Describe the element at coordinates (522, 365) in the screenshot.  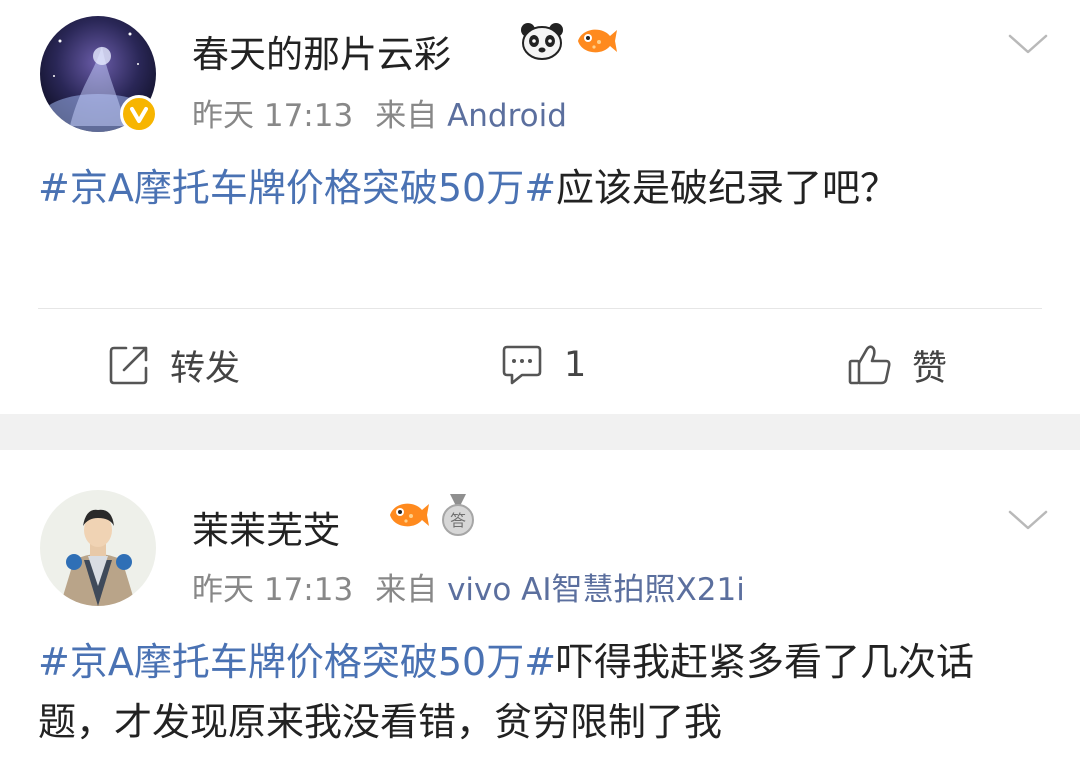
I see `comment-icon` at that location.